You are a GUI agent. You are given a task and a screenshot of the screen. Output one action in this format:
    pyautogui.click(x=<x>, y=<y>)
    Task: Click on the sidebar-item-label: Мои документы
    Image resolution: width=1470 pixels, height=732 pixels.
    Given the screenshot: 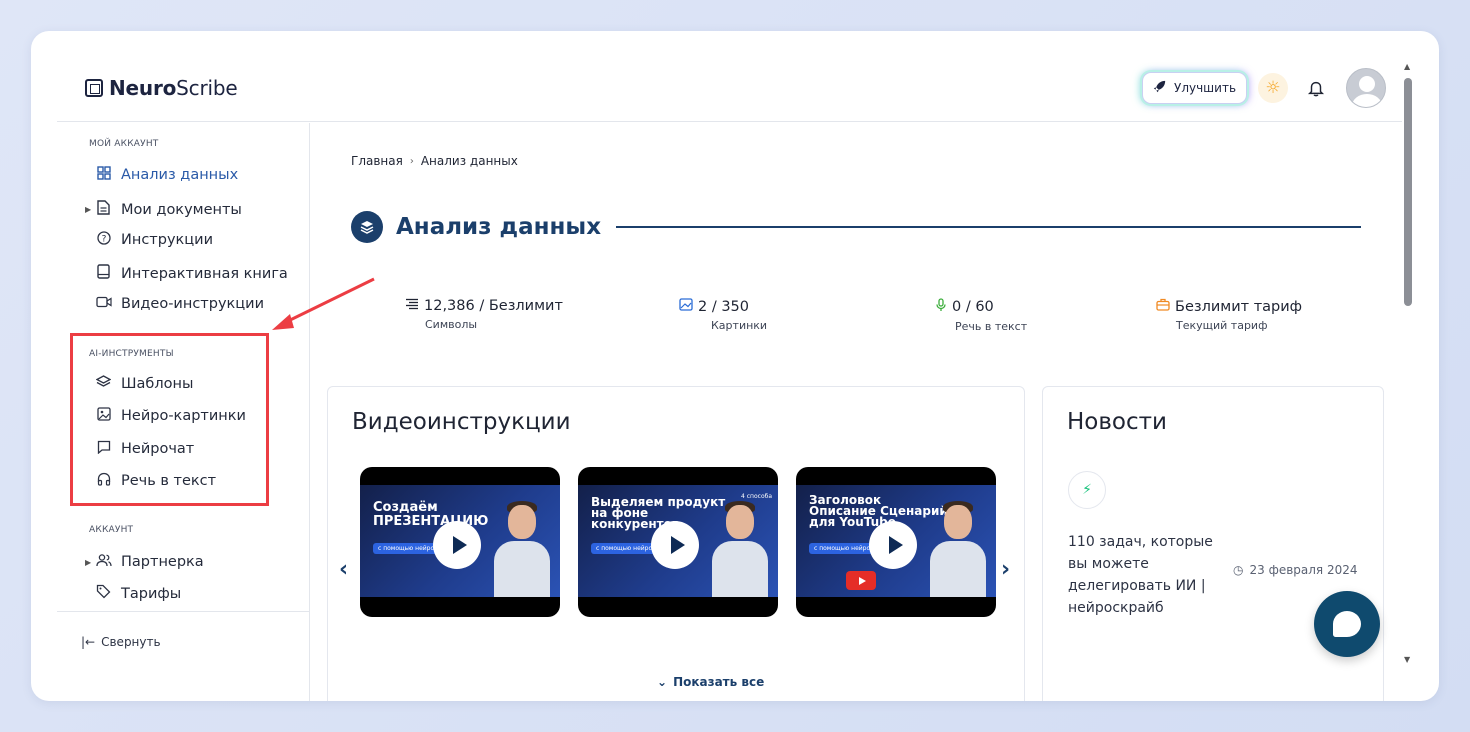 What is the action you would take?
    pyautogui.click(x=181, y=209)
    